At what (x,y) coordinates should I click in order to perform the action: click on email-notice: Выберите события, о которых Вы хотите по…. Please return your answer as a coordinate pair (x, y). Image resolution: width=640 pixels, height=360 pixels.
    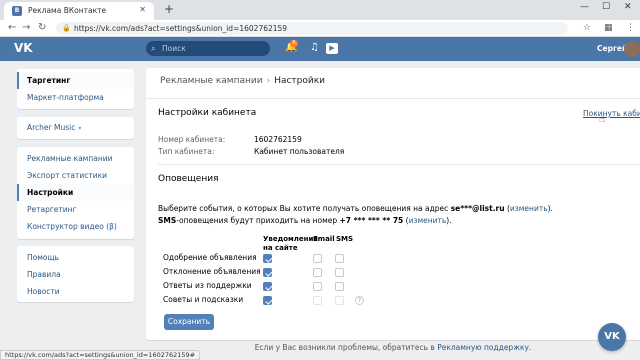
    Looking at the image, I should click on (355, 208).